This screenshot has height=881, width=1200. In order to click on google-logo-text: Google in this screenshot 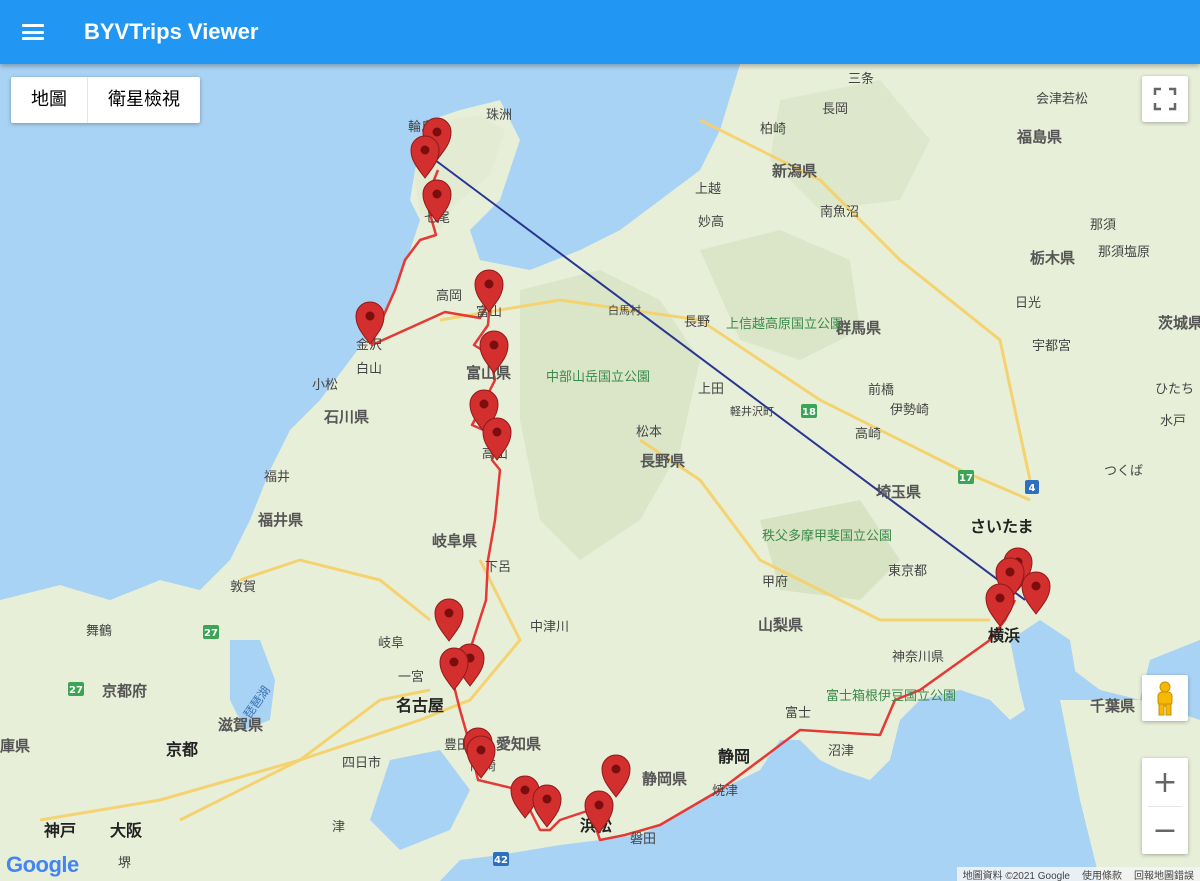, I will do `click(42, 864)`.